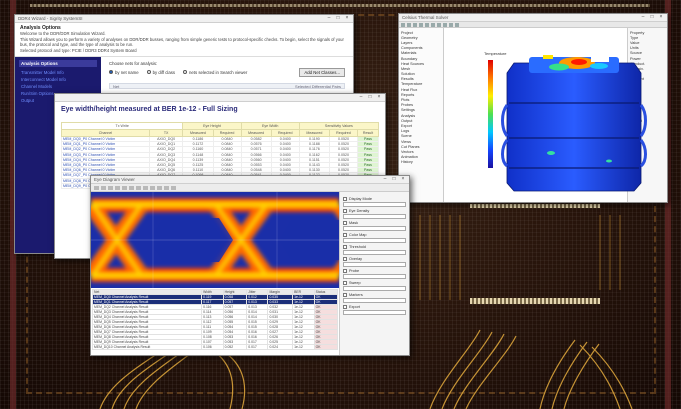 This screenshot has height=409, width=681. I want to click on setting-label: Markers, so click(356, 295).